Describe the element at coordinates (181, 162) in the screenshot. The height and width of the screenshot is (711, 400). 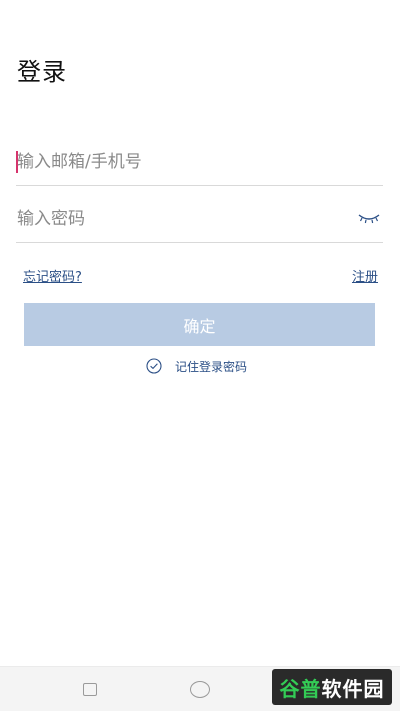
I see `account-input` at that location.